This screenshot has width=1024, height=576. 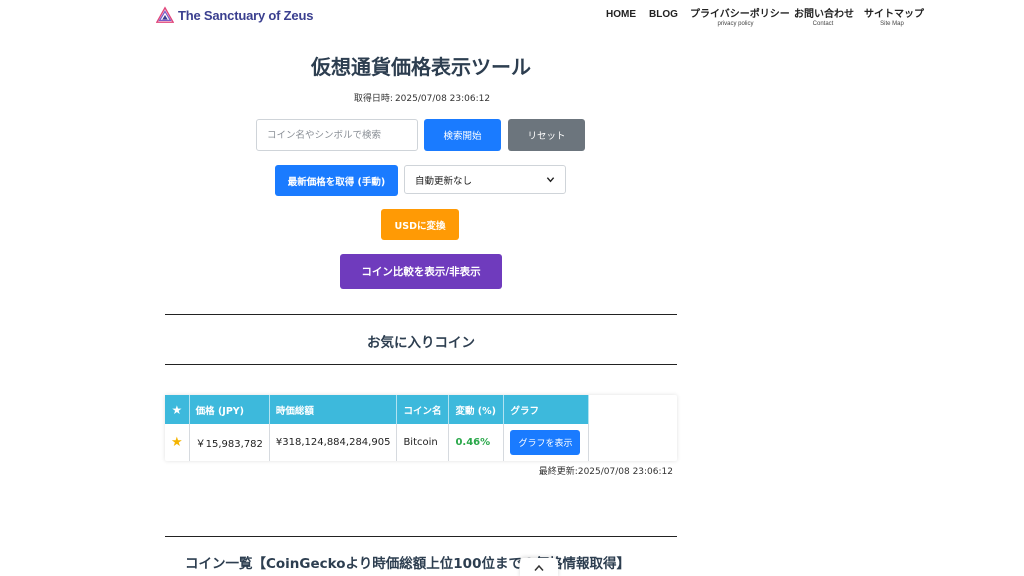 I want to click on divider-coin-list, so click(x=421, y=536).